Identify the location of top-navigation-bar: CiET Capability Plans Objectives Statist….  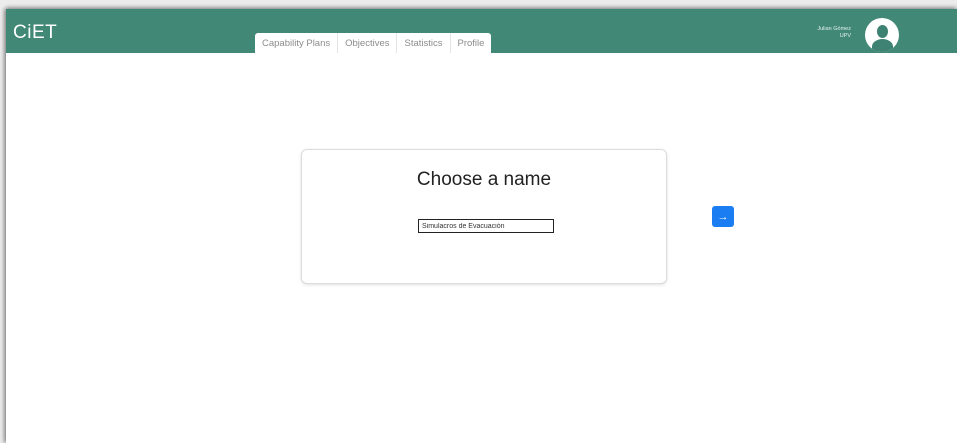
(481, 31).